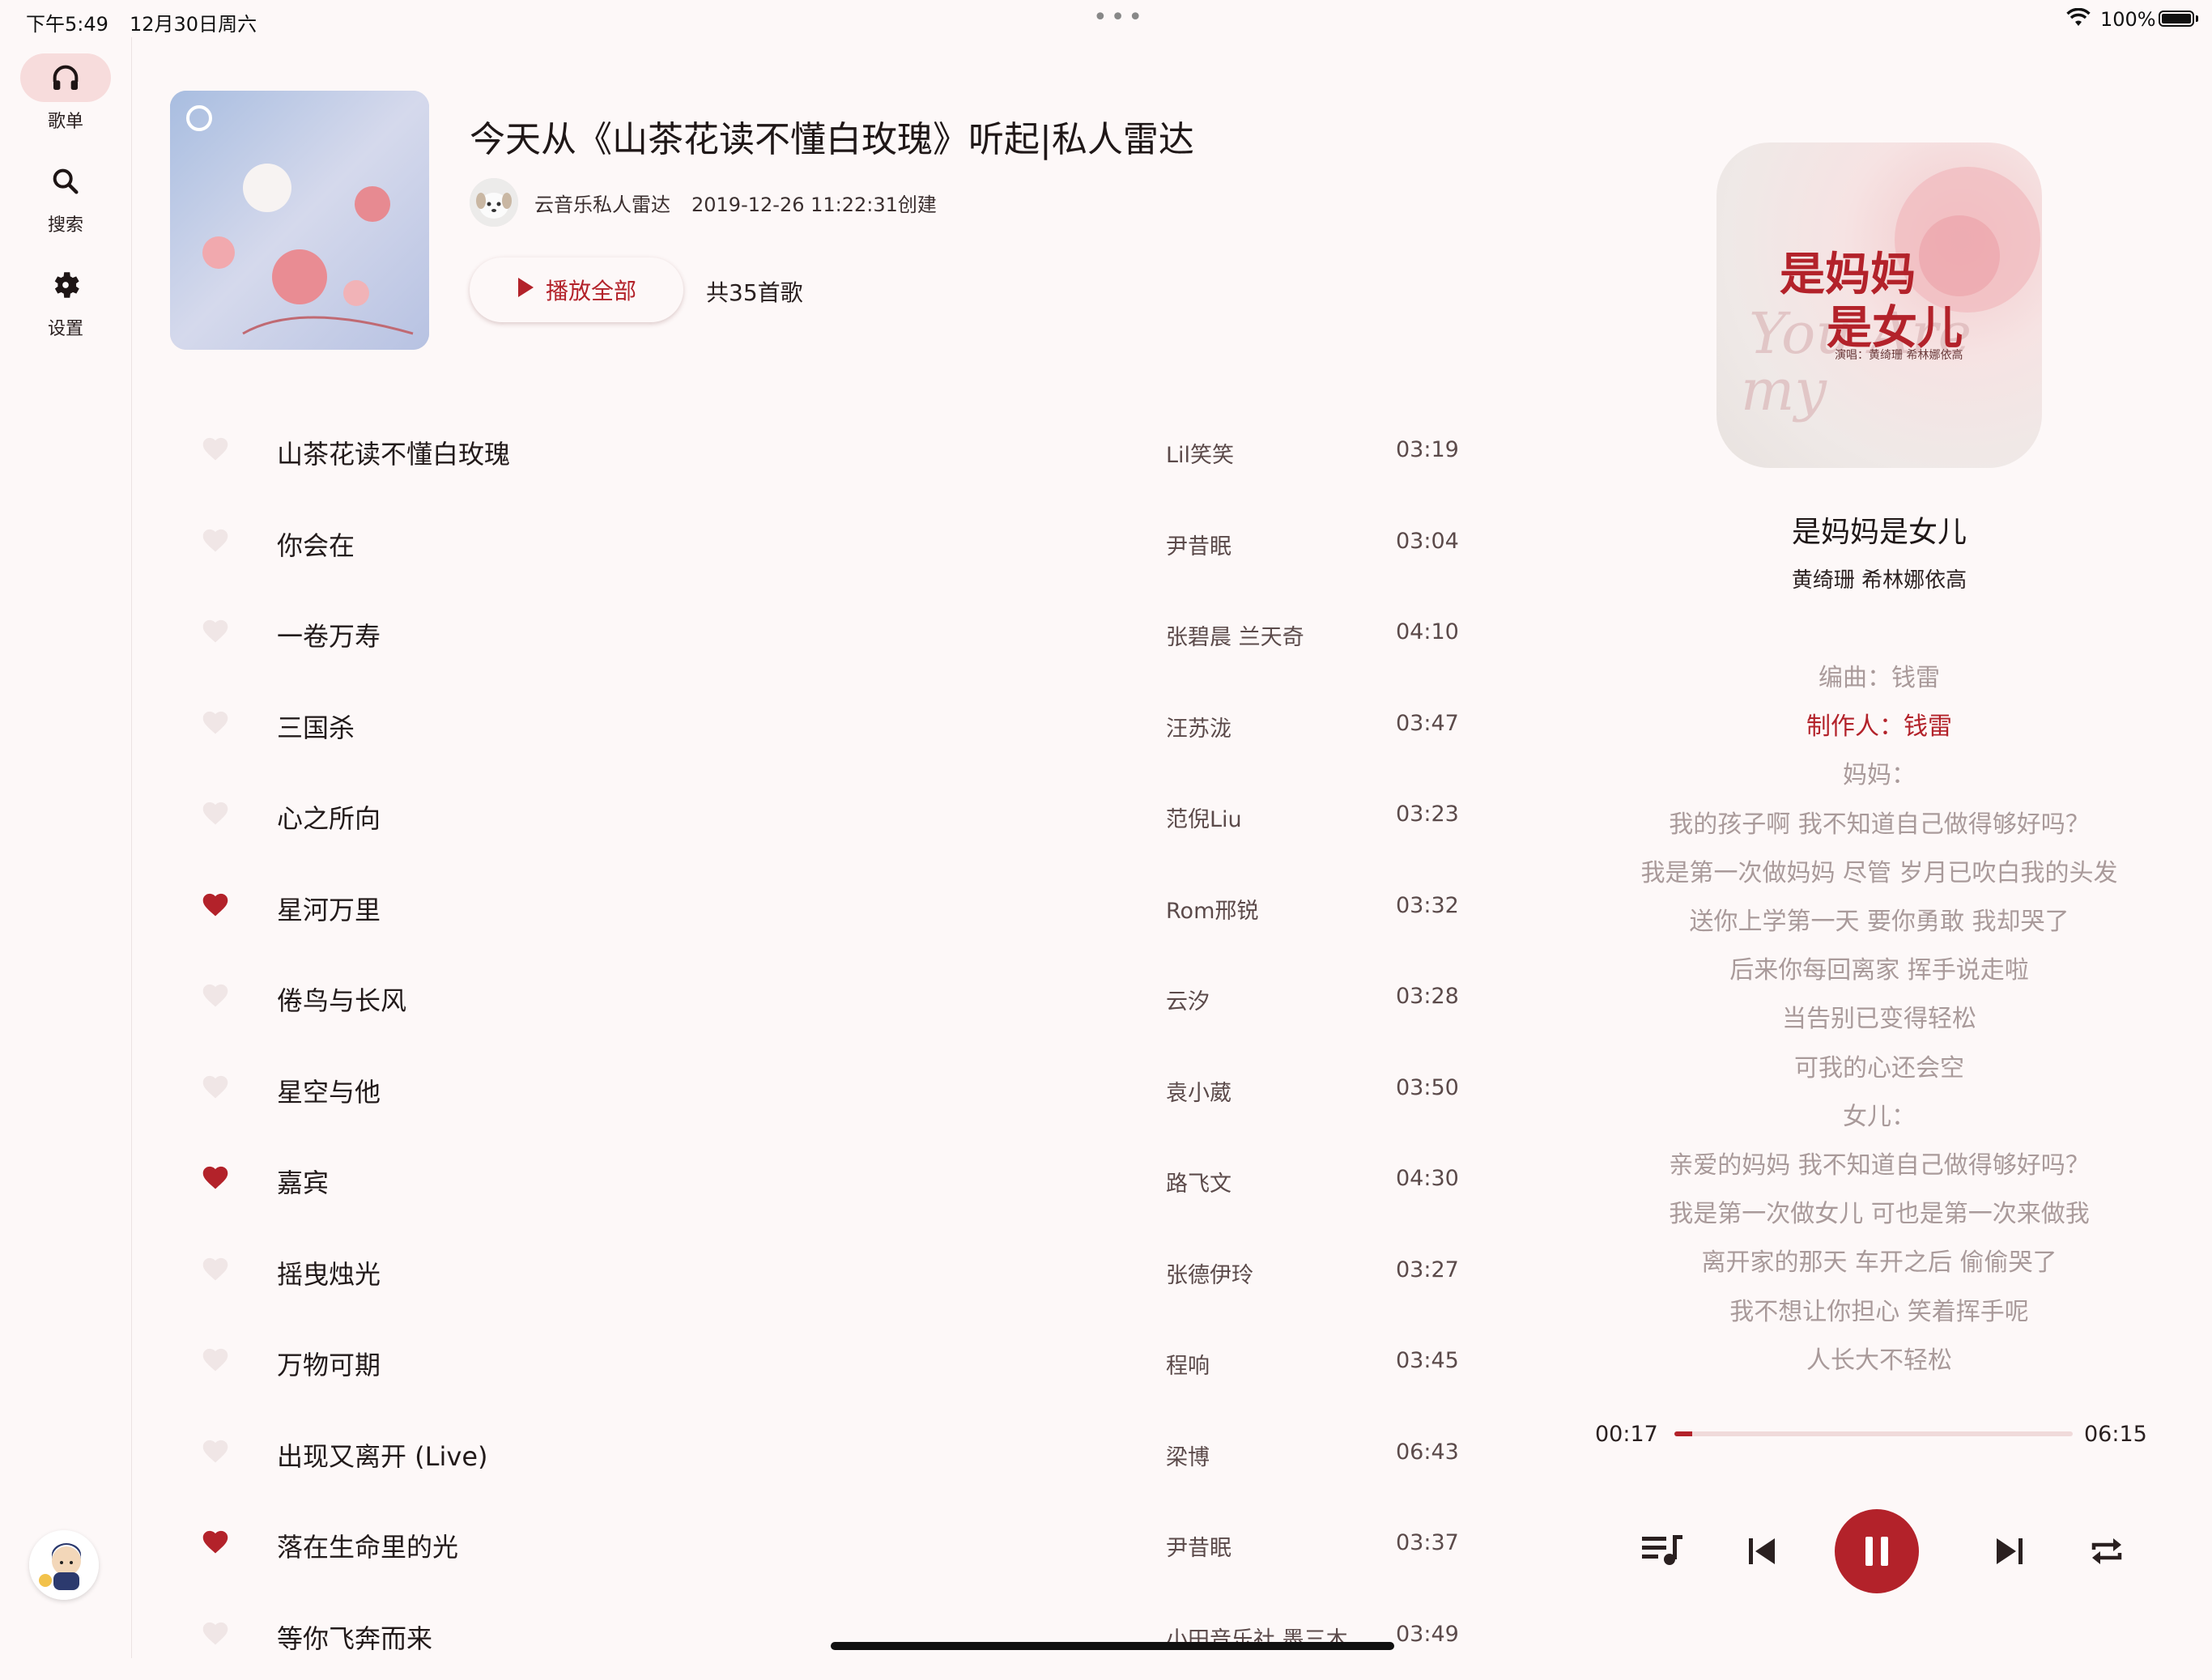 The image size is (2212, 1680). Describe the element at coordinates (1880, 1065) in the screenshot. I see `lyric-line: 可我的心还会空` at that location.